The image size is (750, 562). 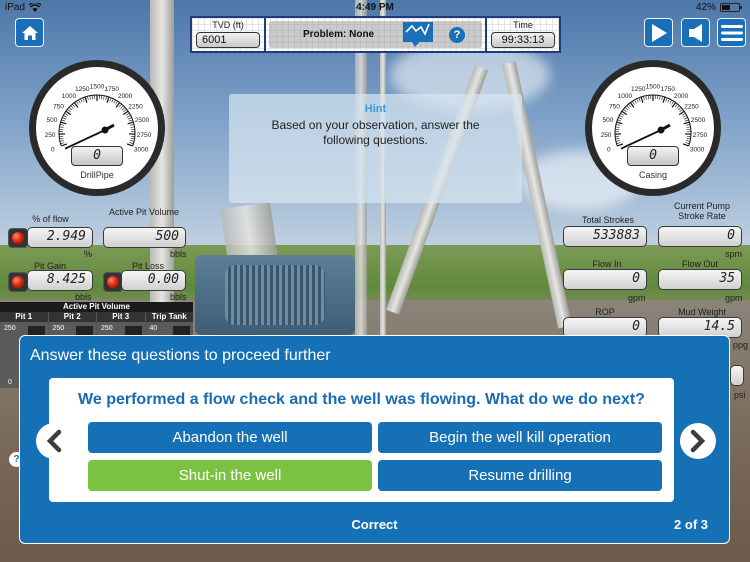 What do you see at coordinates (731, 7) in the screenshot?
I see `battery-icon` at bounding box center [731, 7].